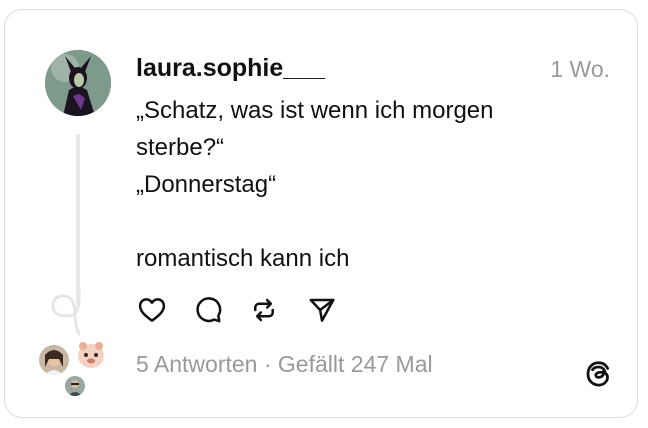 The image size is (648, 428). What do you see at coordinates (355, 364) in the screenshot?
I see `likes-count-link: Gefällt 247 Mal` at bounding box center [355, 364].